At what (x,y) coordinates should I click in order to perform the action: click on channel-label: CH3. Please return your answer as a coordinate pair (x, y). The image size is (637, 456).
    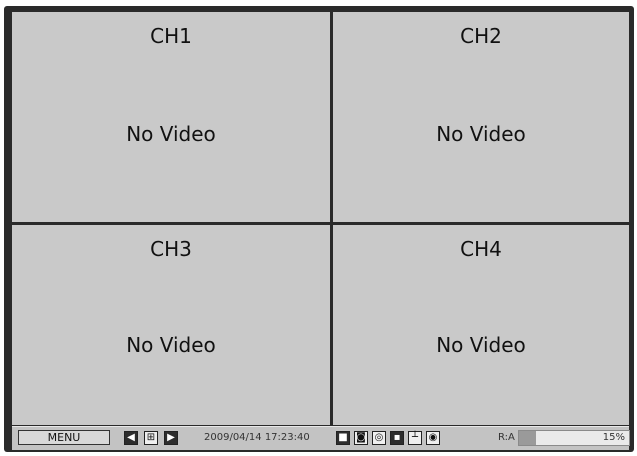
    Looking at the image, I should click on (171, 249).